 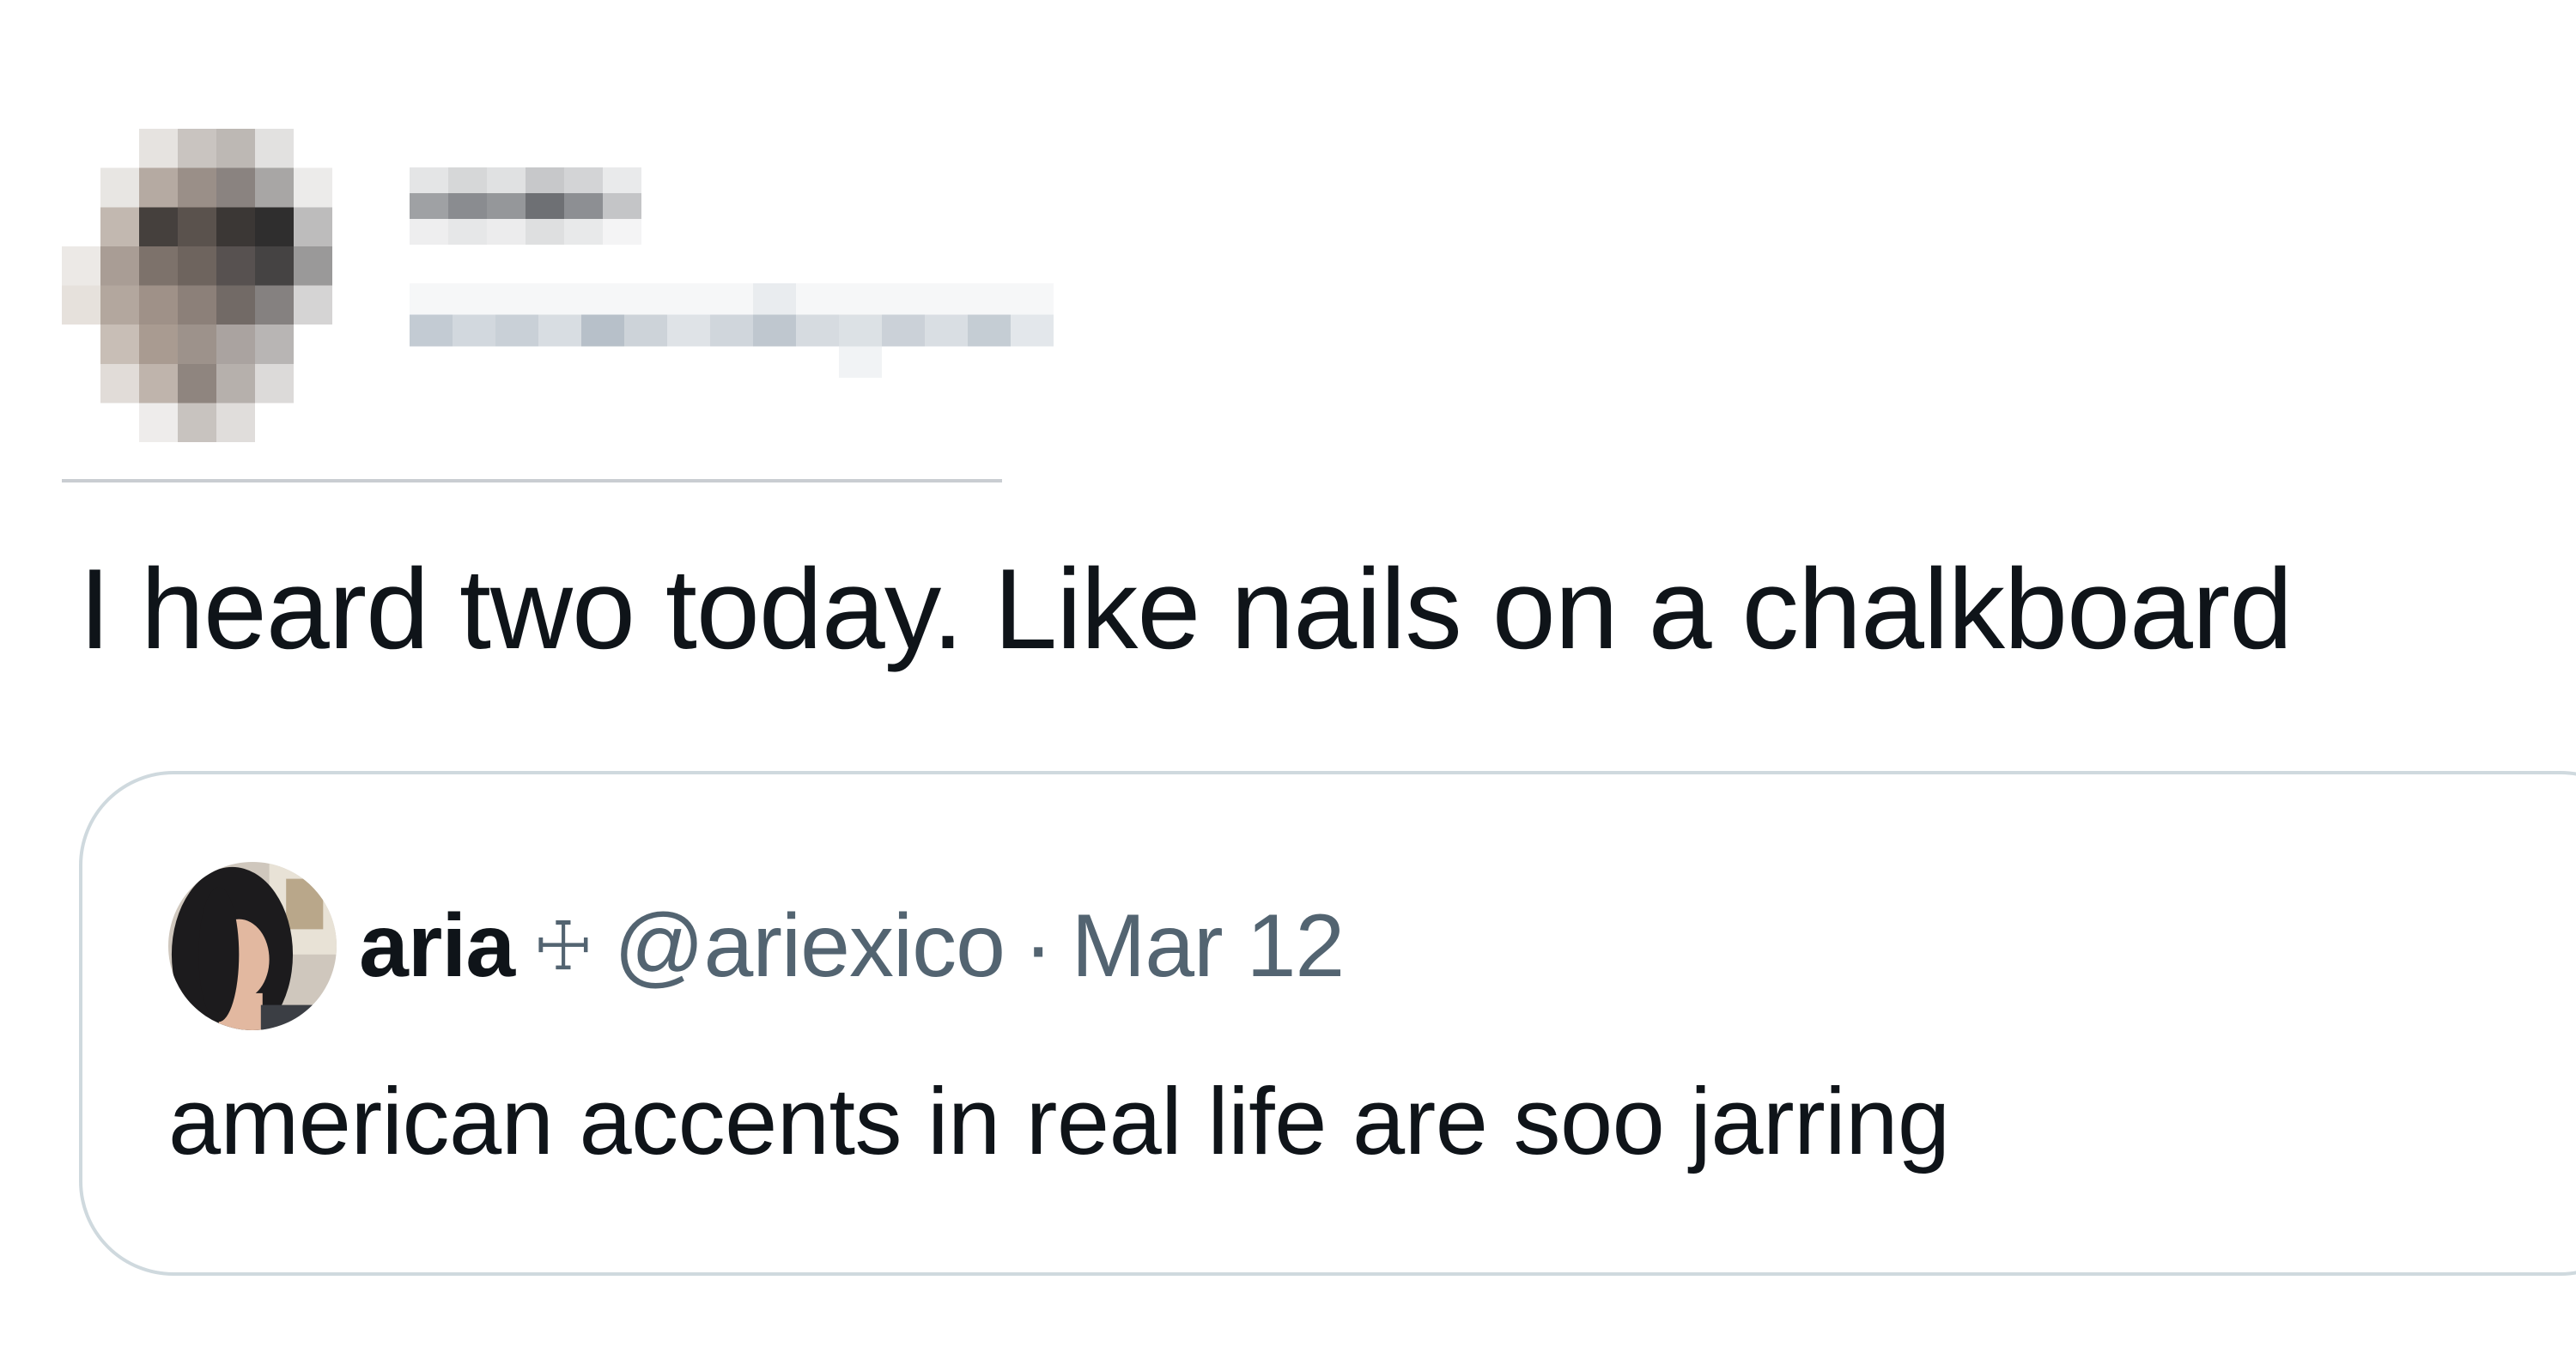 I want to click on cross-badge-icon: ☩, so click(x=563, y=945).